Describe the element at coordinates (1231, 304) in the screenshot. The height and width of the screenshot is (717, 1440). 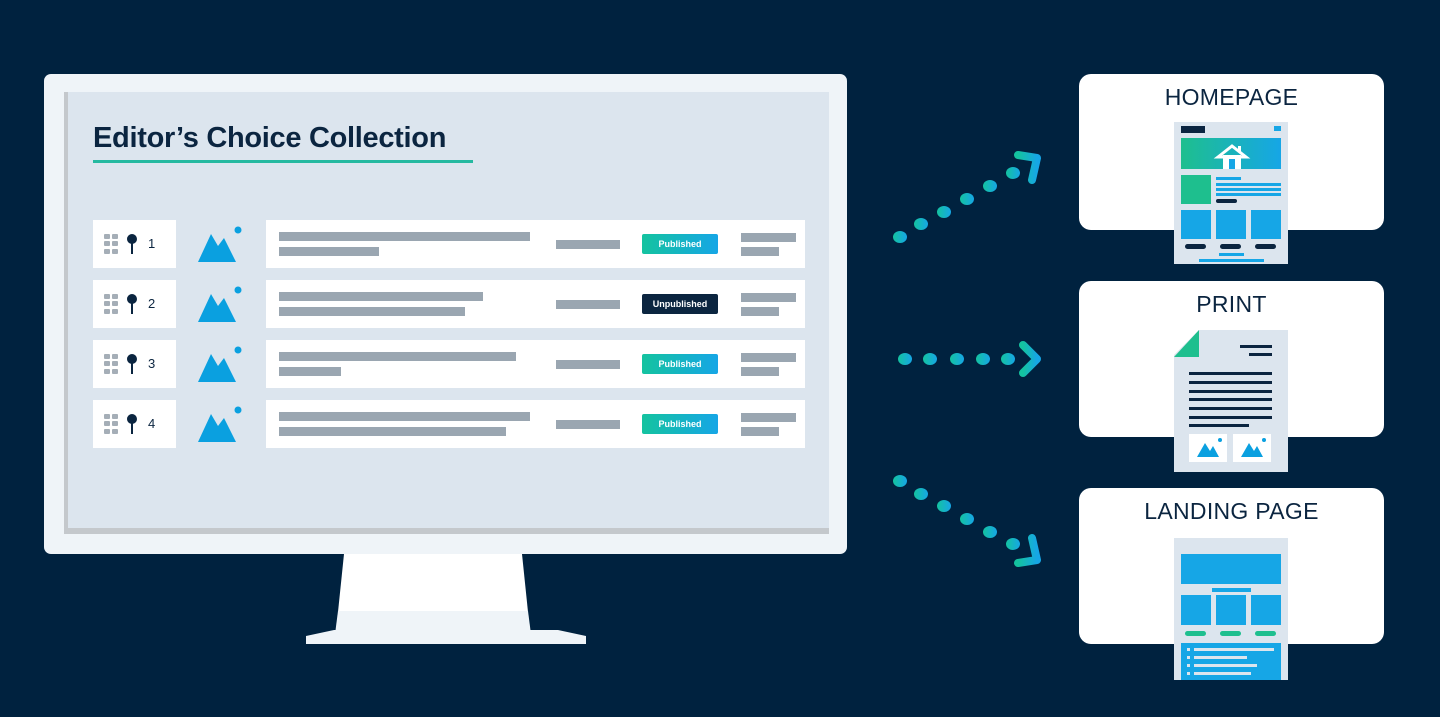
I see `destination-label: PRINT` at that location.